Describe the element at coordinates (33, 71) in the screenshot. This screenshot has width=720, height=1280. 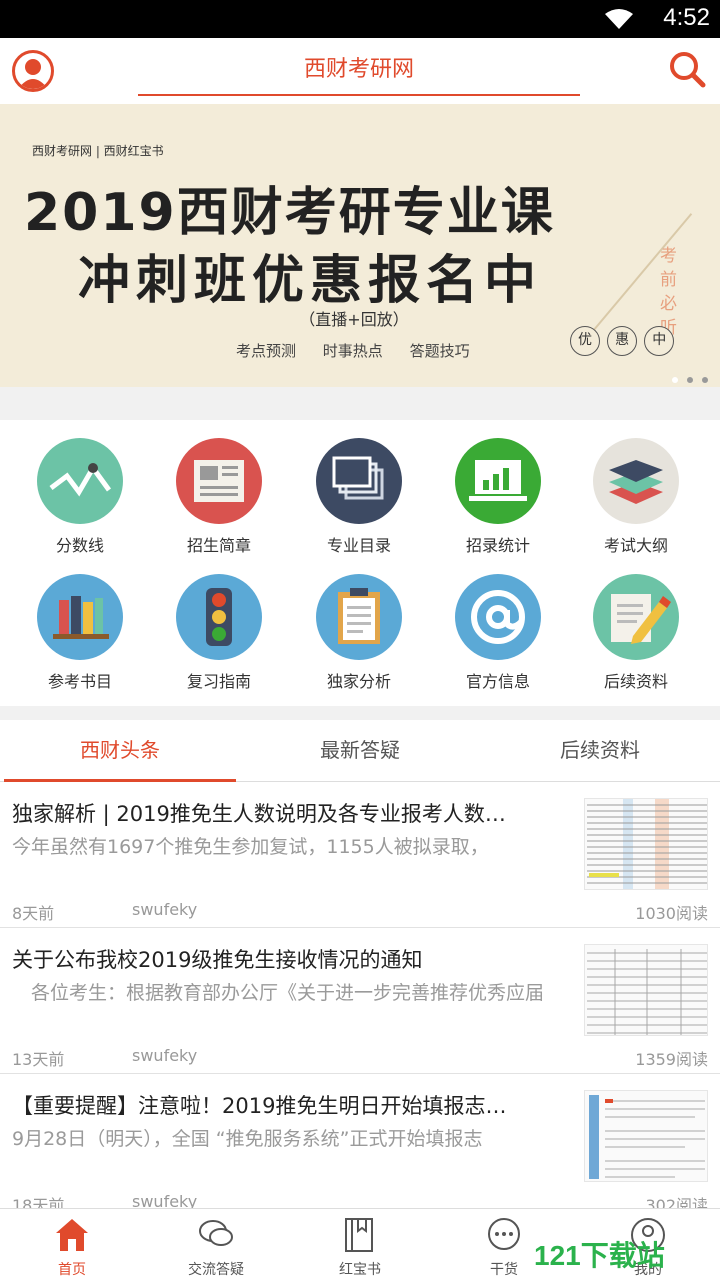
I see `user-avatar-icon` at that location.